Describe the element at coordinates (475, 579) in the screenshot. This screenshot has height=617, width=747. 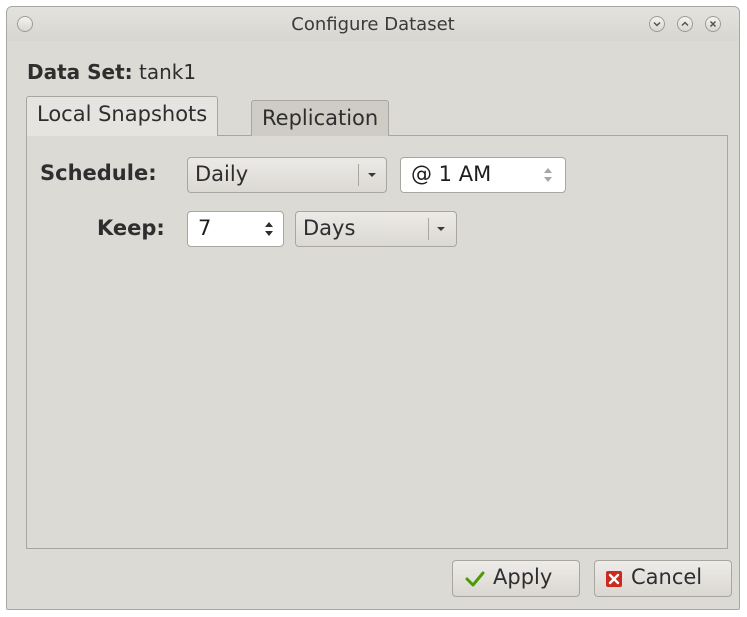
I see `checkmark-icon` at that location.